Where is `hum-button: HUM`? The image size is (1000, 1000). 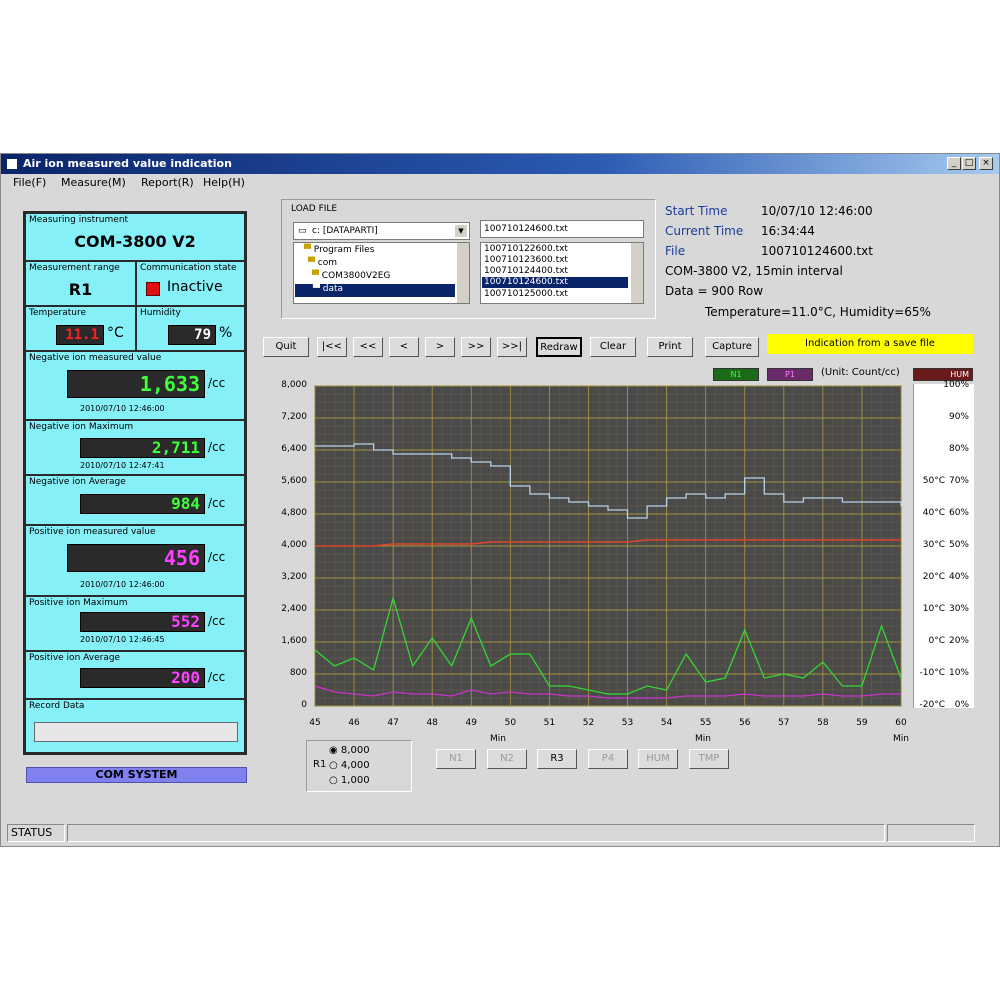 hum-button: HUM is located at coordinates (658, 759).